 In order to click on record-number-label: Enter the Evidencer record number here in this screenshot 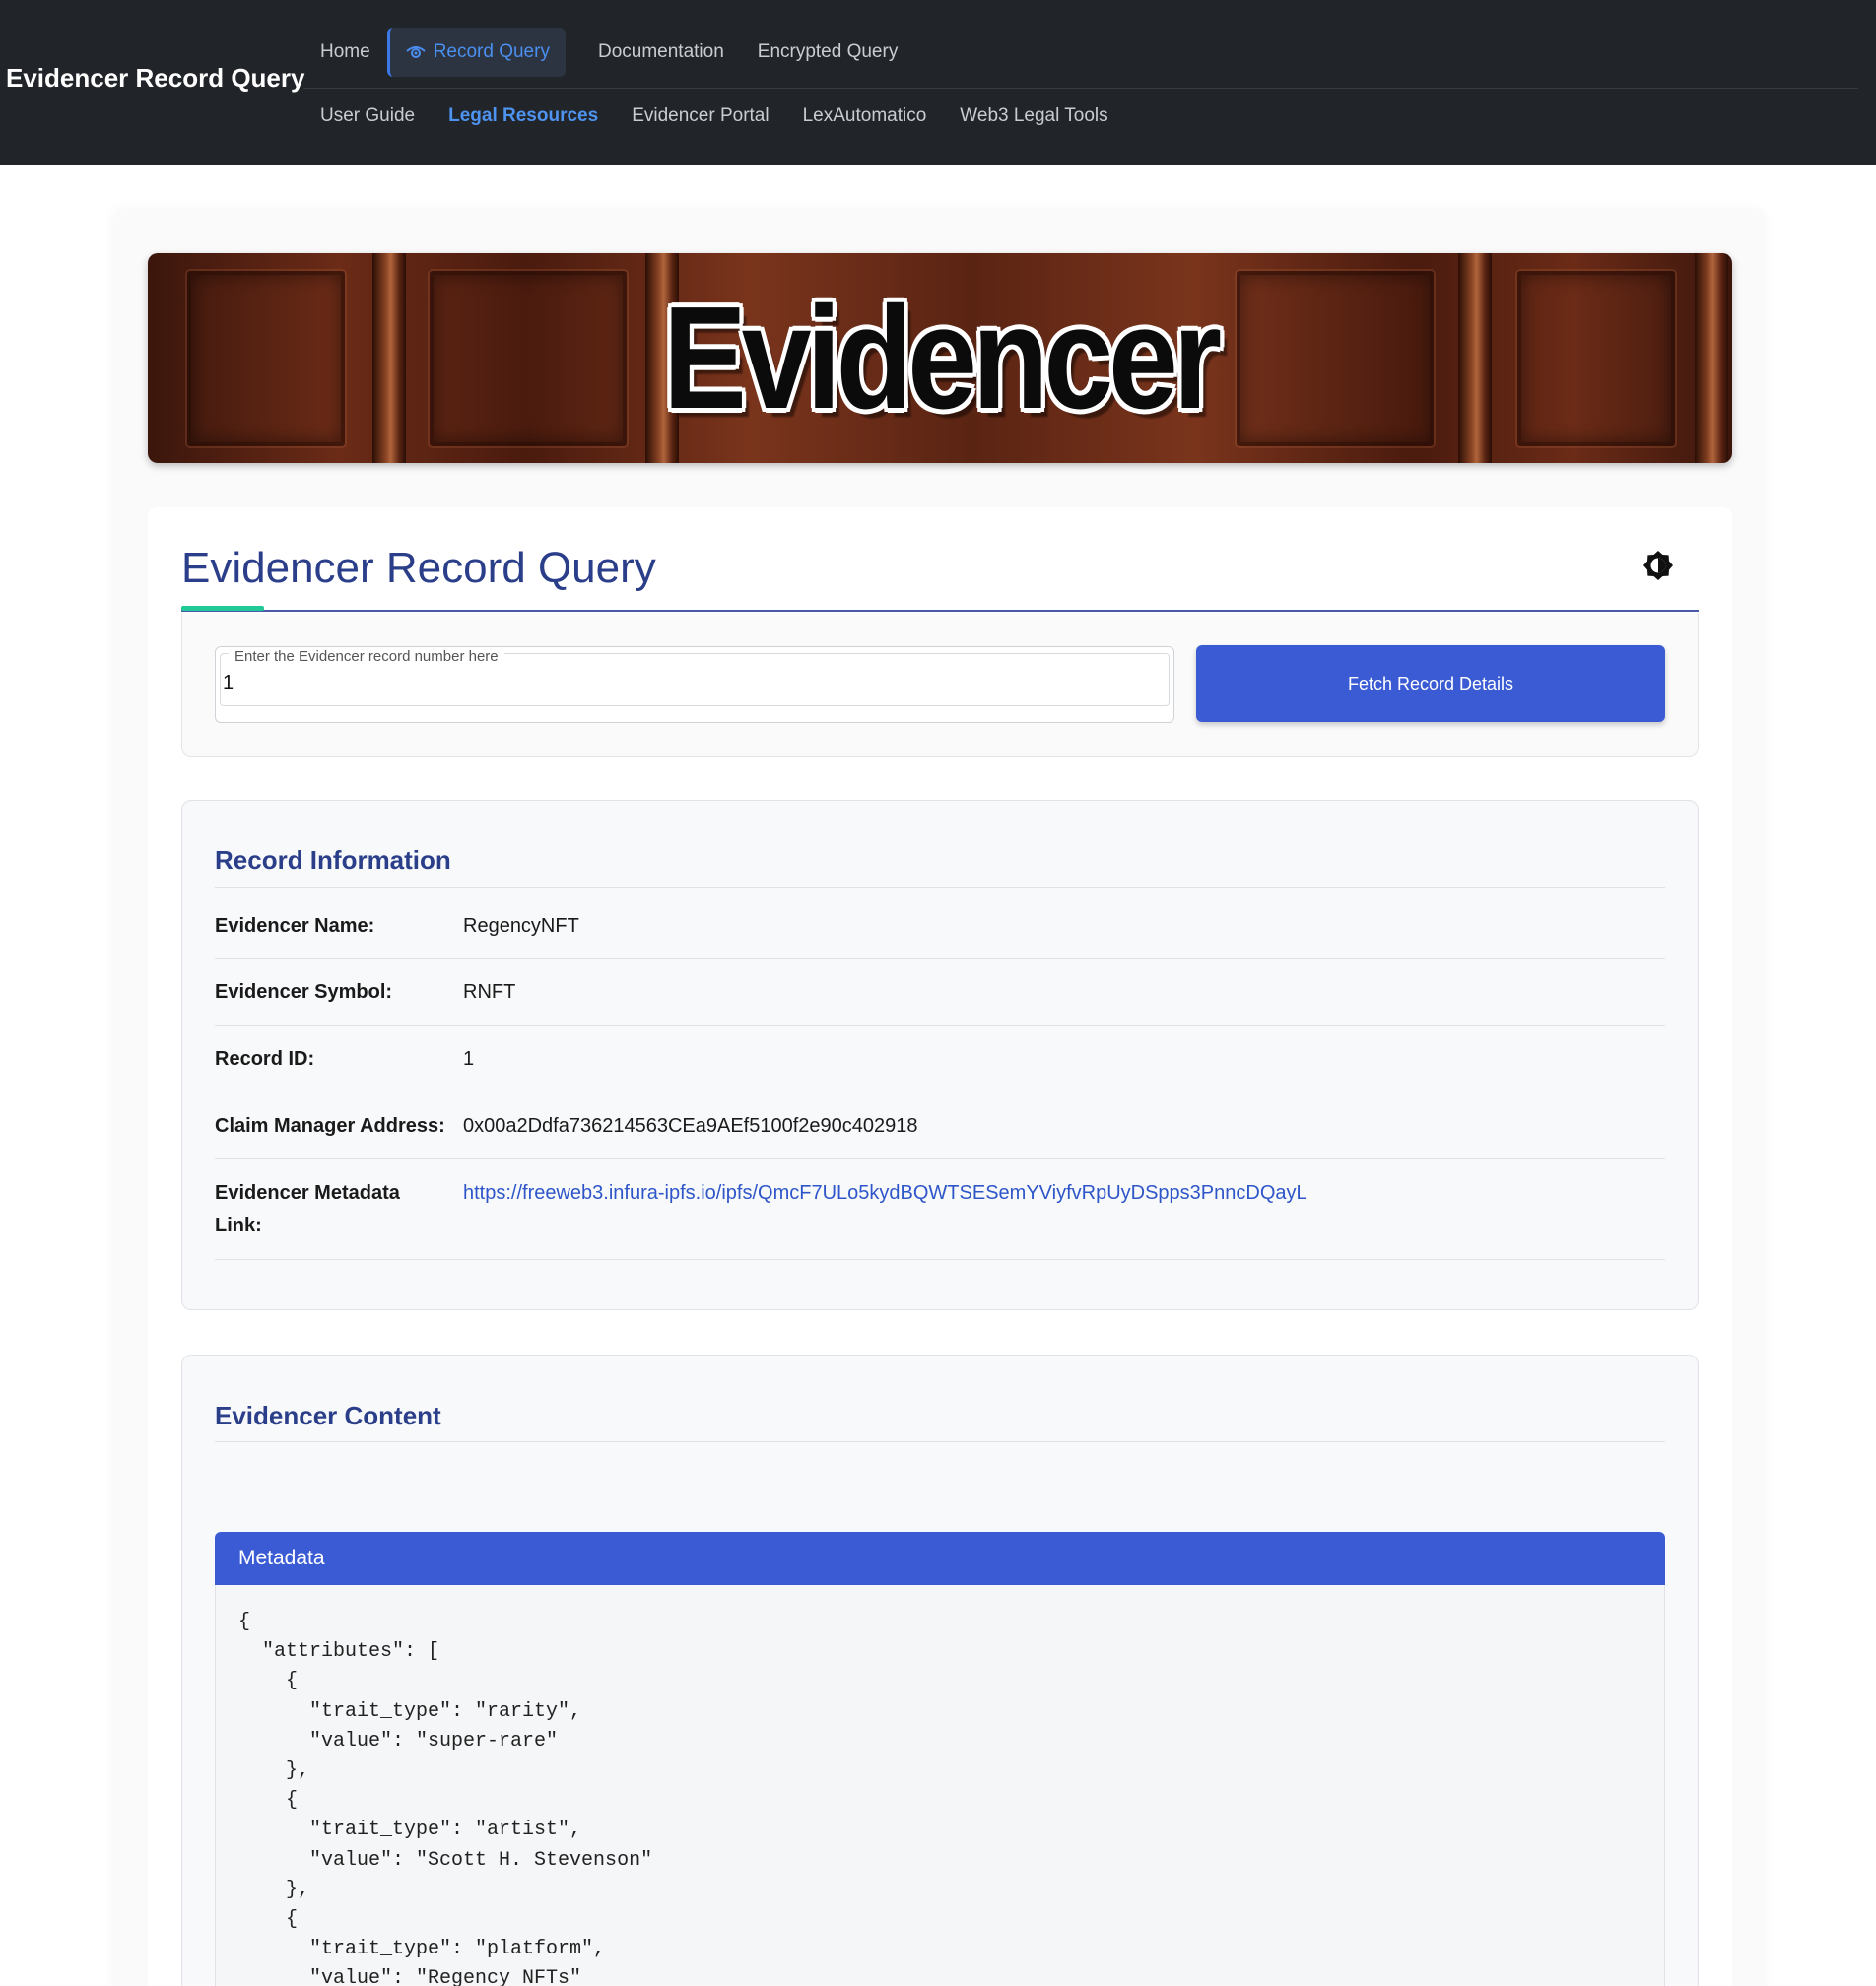, I will do `click(366, 656)`.